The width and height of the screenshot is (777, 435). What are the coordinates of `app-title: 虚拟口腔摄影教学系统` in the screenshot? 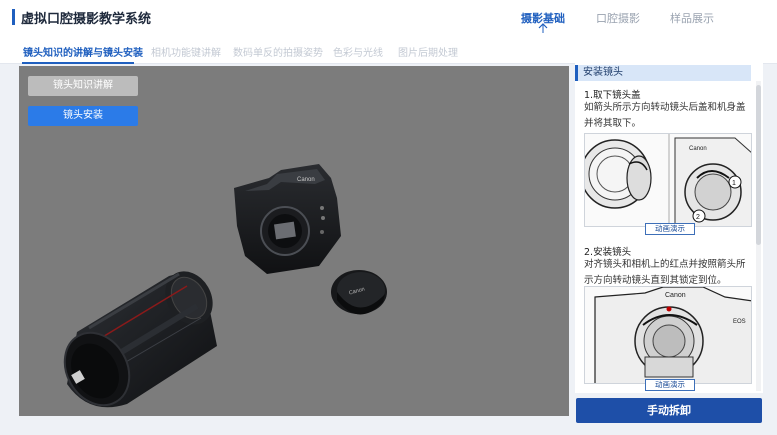 It's located at (86, 19).